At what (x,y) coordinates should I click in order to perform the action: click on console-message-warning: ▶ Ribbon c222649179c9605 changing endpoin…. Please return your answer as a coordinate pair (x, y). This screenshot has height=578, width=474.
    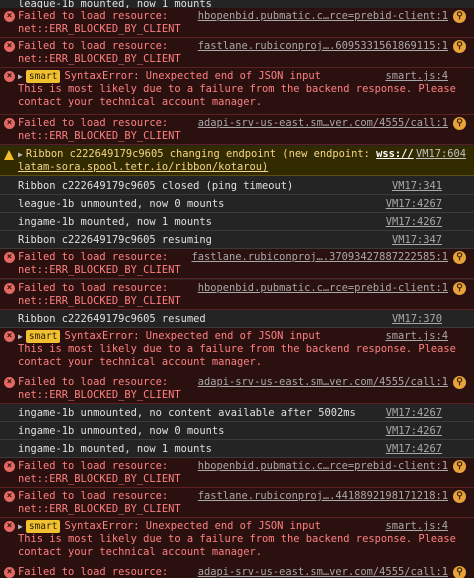
    Looking at the image, I should click on (237, 161).